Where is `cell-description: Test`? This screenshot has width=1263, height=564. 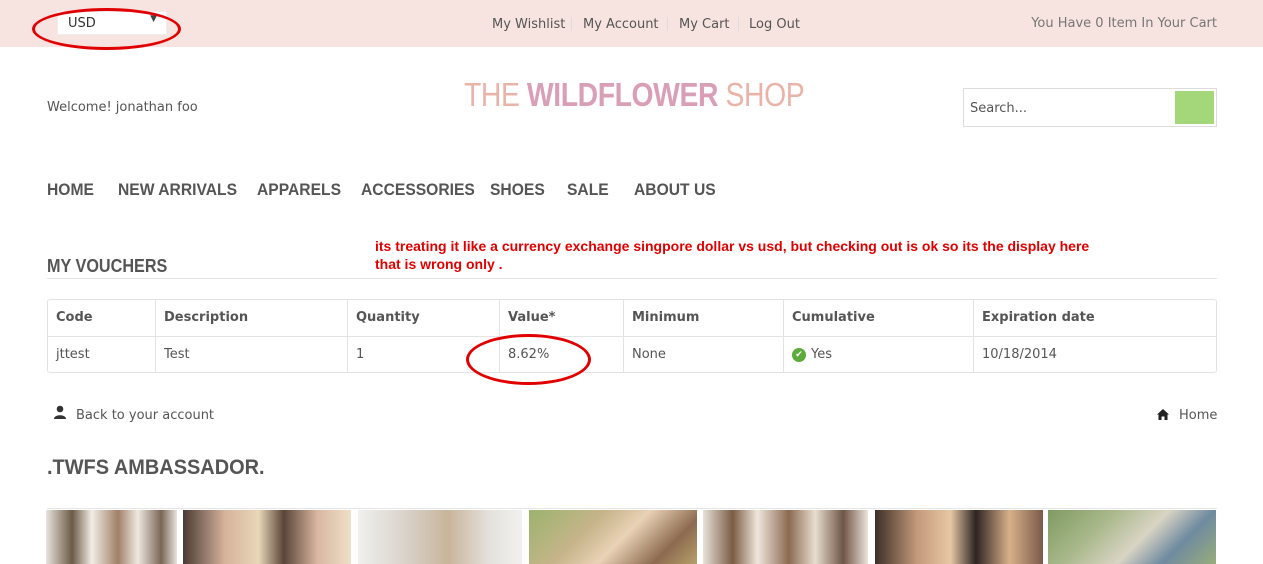 cell-description: Test is located at coordinates (177, 354).